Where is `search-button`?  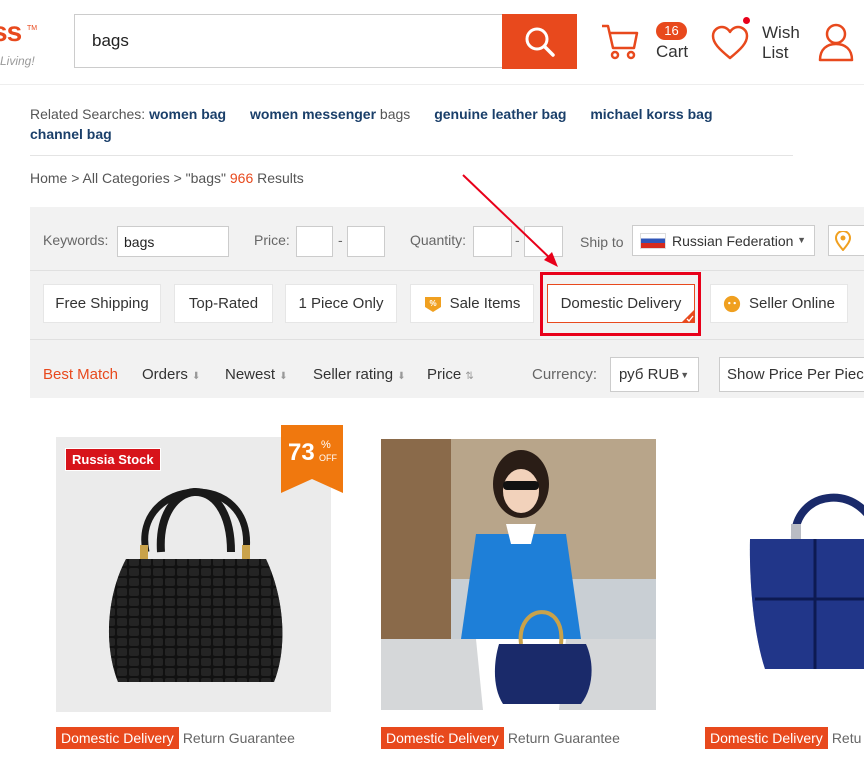 search-button is located at coordinates (539, 41).